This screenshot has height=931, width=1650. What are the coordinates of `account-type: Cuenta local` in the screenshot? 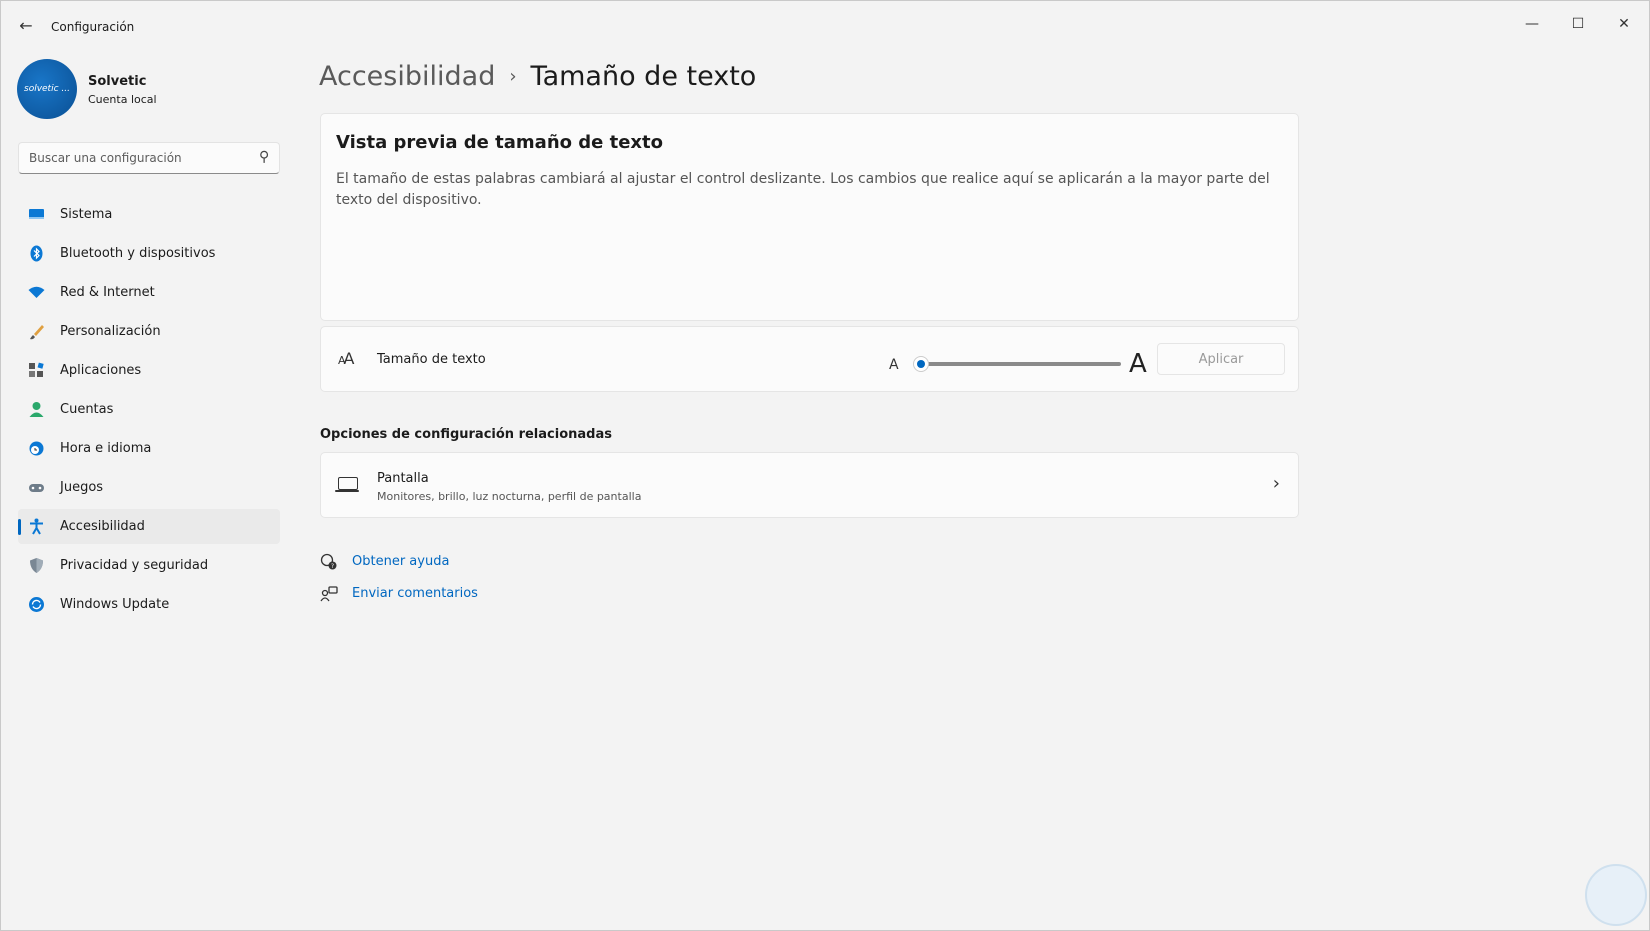 It's located at (122, 99).